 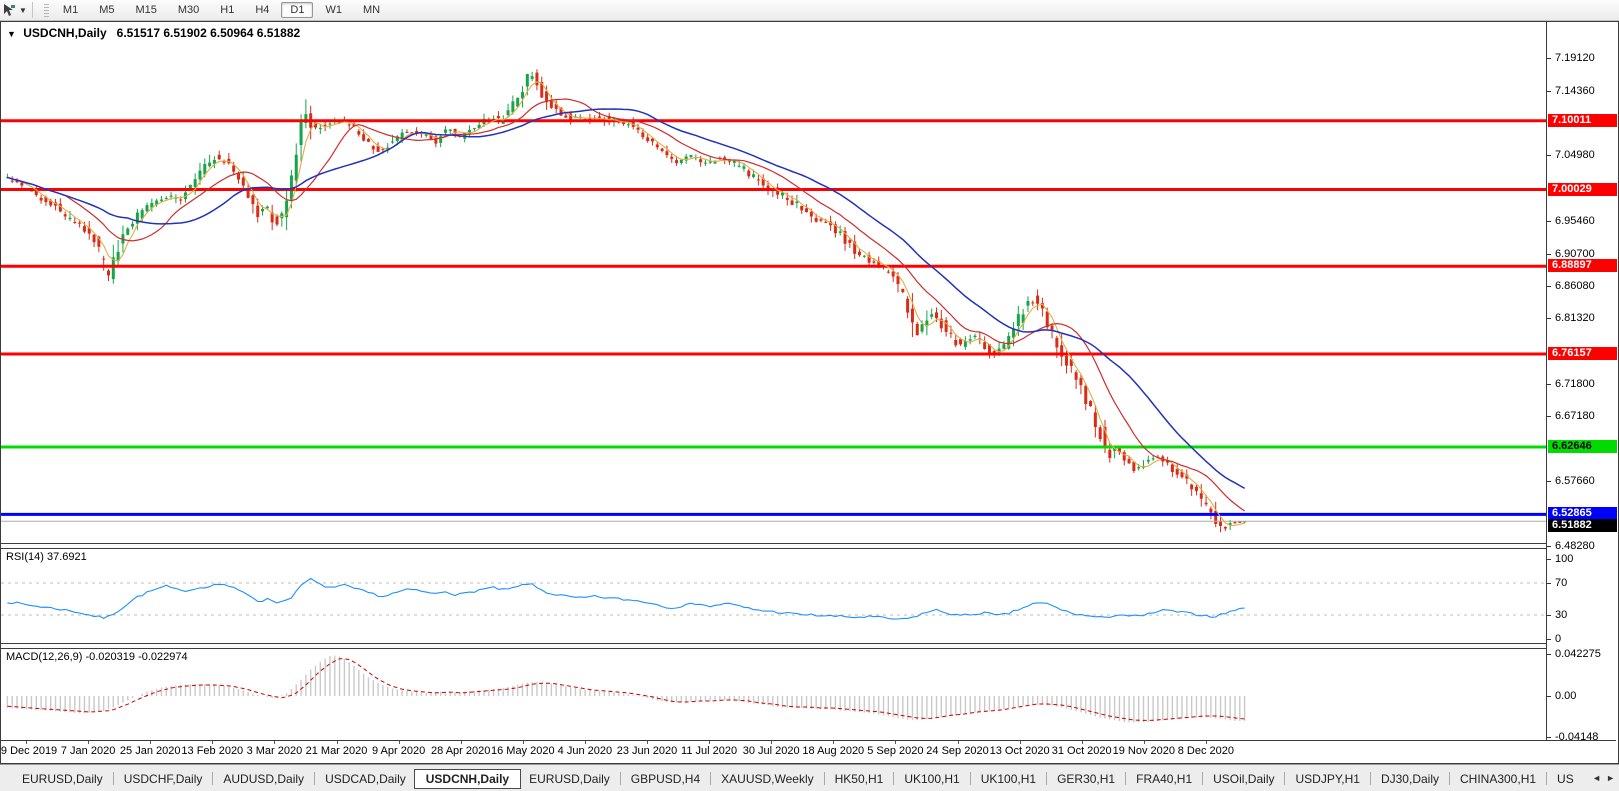 What do you see at coordinates (1086, 779) in the screenshot?
I see `chart-tab-ger30-h1: GER30,H1` at bounding box center [1086, 779].